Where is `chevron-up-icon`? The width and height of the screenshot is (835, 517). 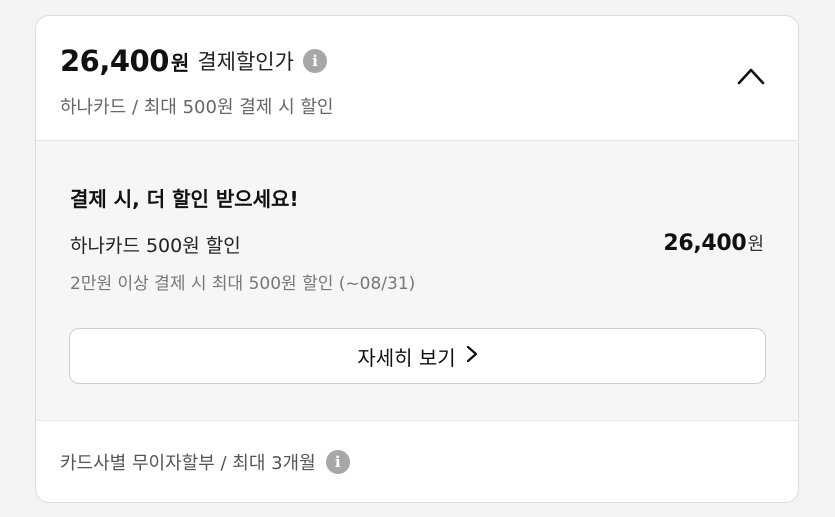
chevron-up-icon is located at coordinates (751, 76).